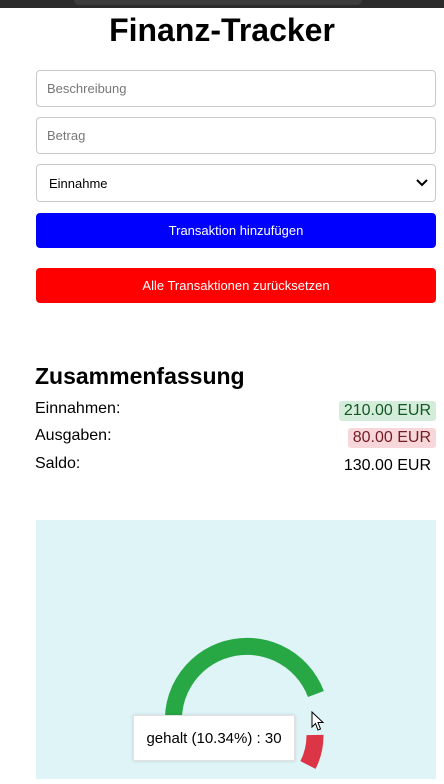  What do you see at coordinates (73, 435) in the screenshot?
I see `expenses-label: Ausgaben:` at bounding box center [73, 435].